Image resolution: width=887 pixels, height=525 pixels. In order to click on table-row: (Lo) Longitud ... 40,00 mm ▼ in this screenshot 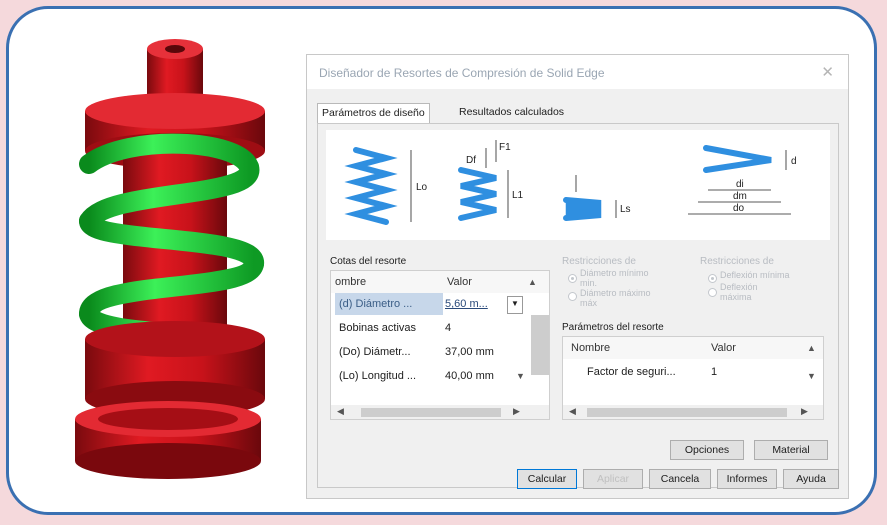, I will do `click(431, 376)`.